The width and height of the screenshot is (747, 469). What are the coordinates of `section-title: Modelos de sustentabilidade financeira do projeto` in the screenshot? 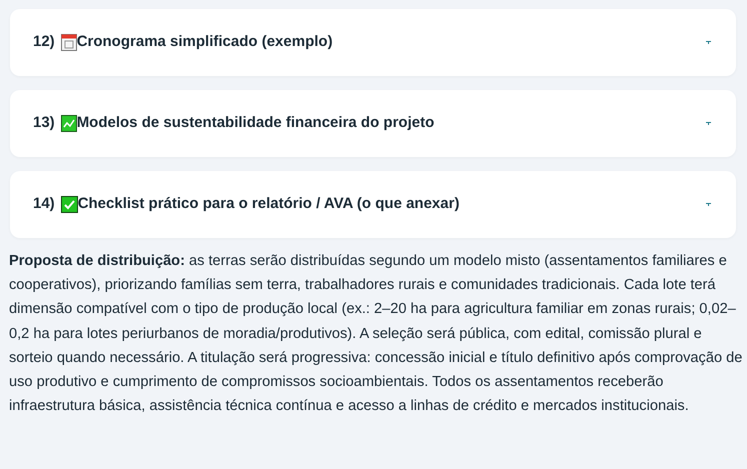 It's located at (256, 123).